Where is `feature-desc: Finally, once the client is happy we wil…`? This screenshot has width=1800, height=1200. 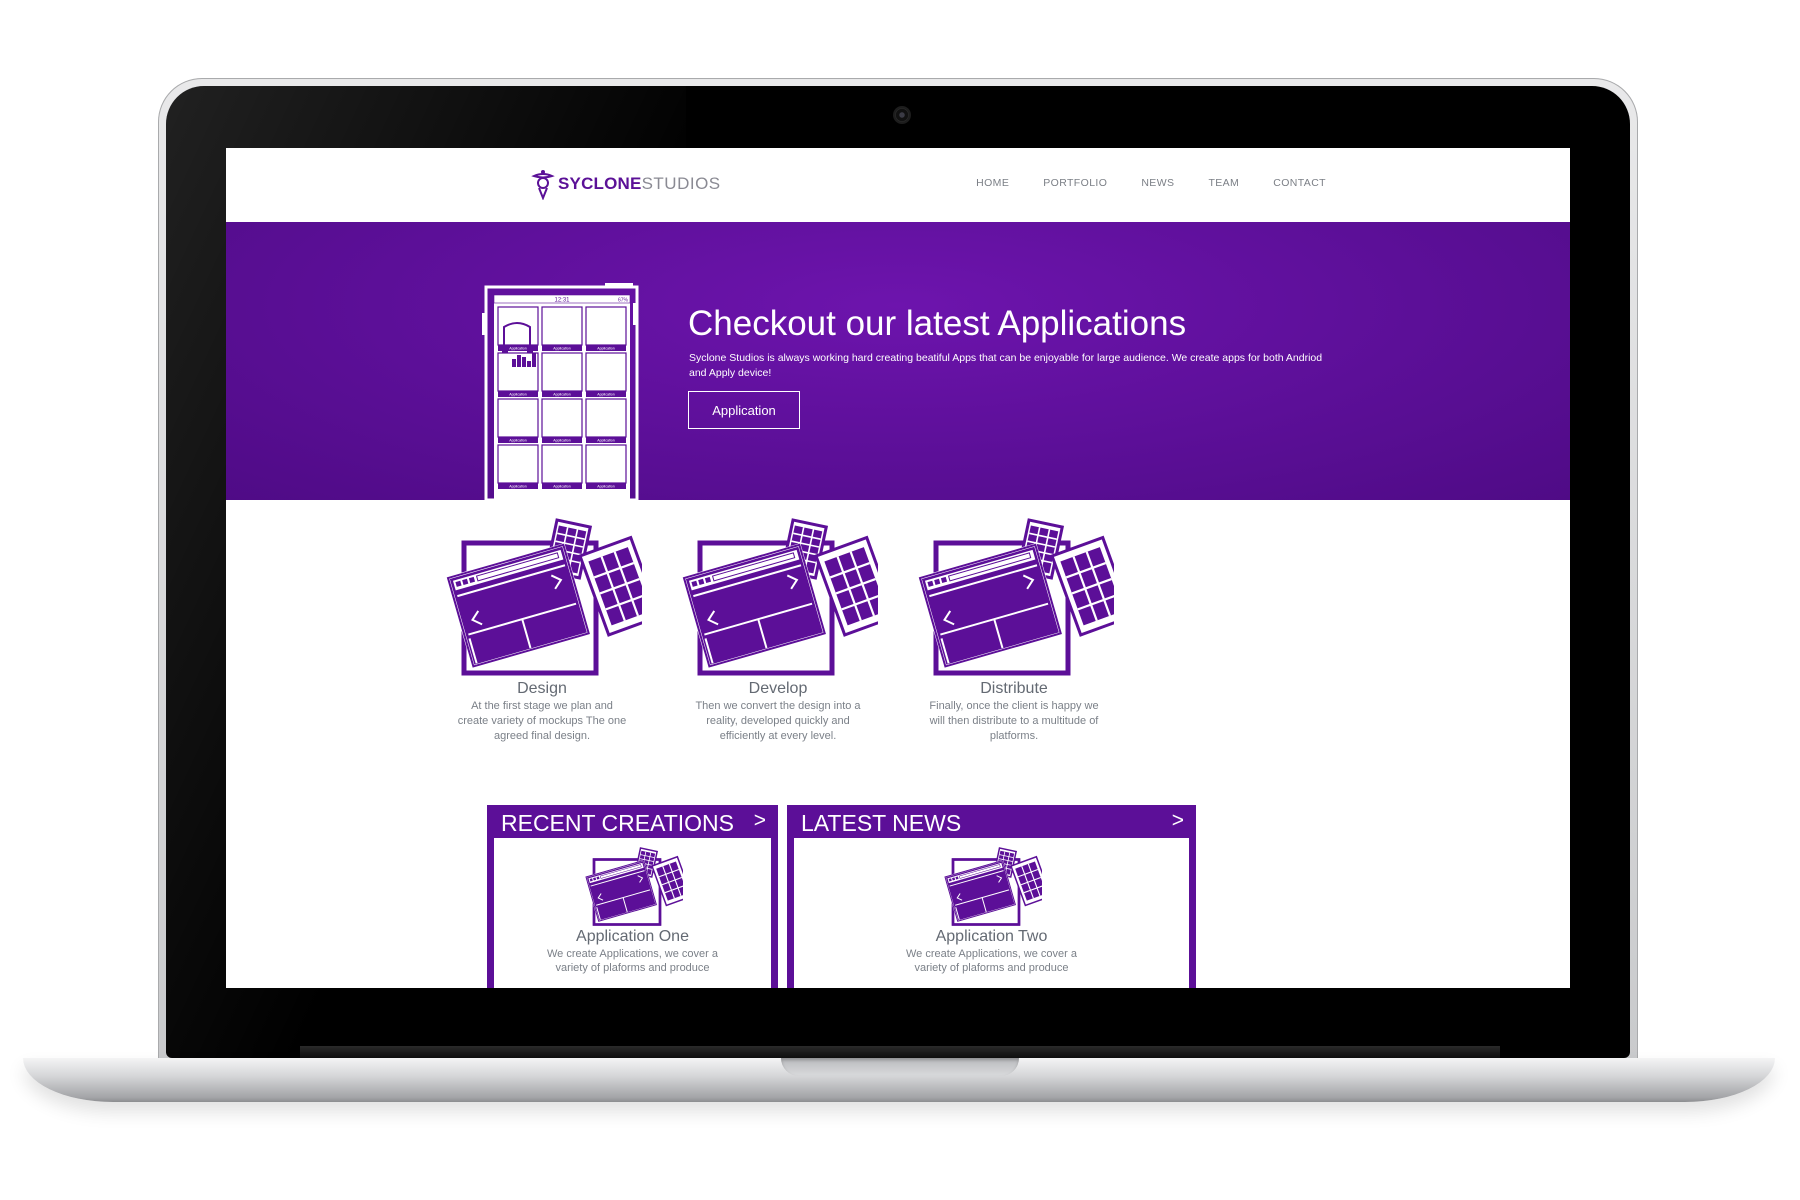 feature-desc: Finally, once the client is happy we wil… is located at coordinates (1014, 721).